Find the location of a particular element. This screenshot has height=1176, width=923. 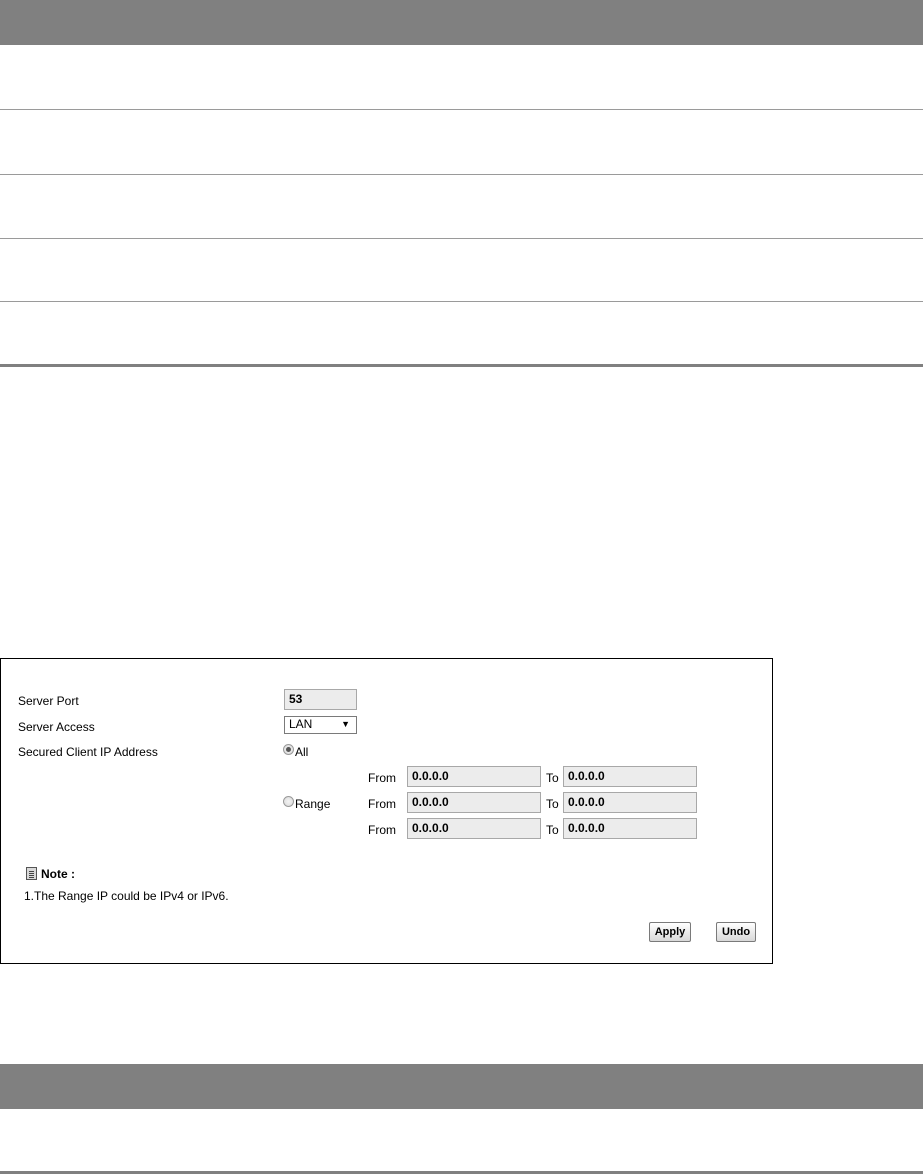

server-access-selected: LAN is located at coordinates (301, 724).